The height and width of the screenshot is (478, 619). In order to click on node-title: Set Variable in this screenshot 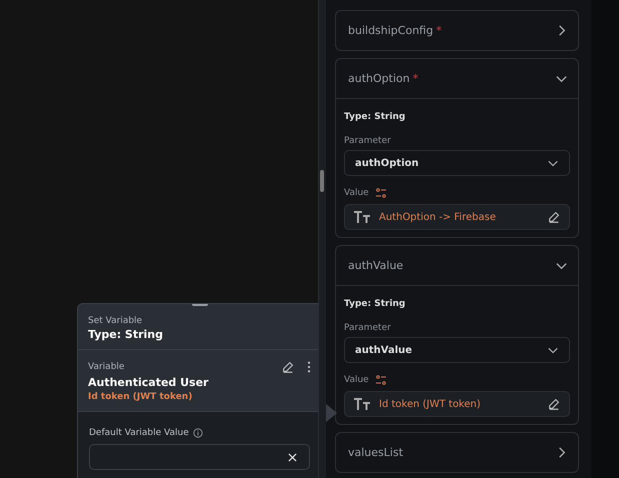, I will do `click(116, 321)`.